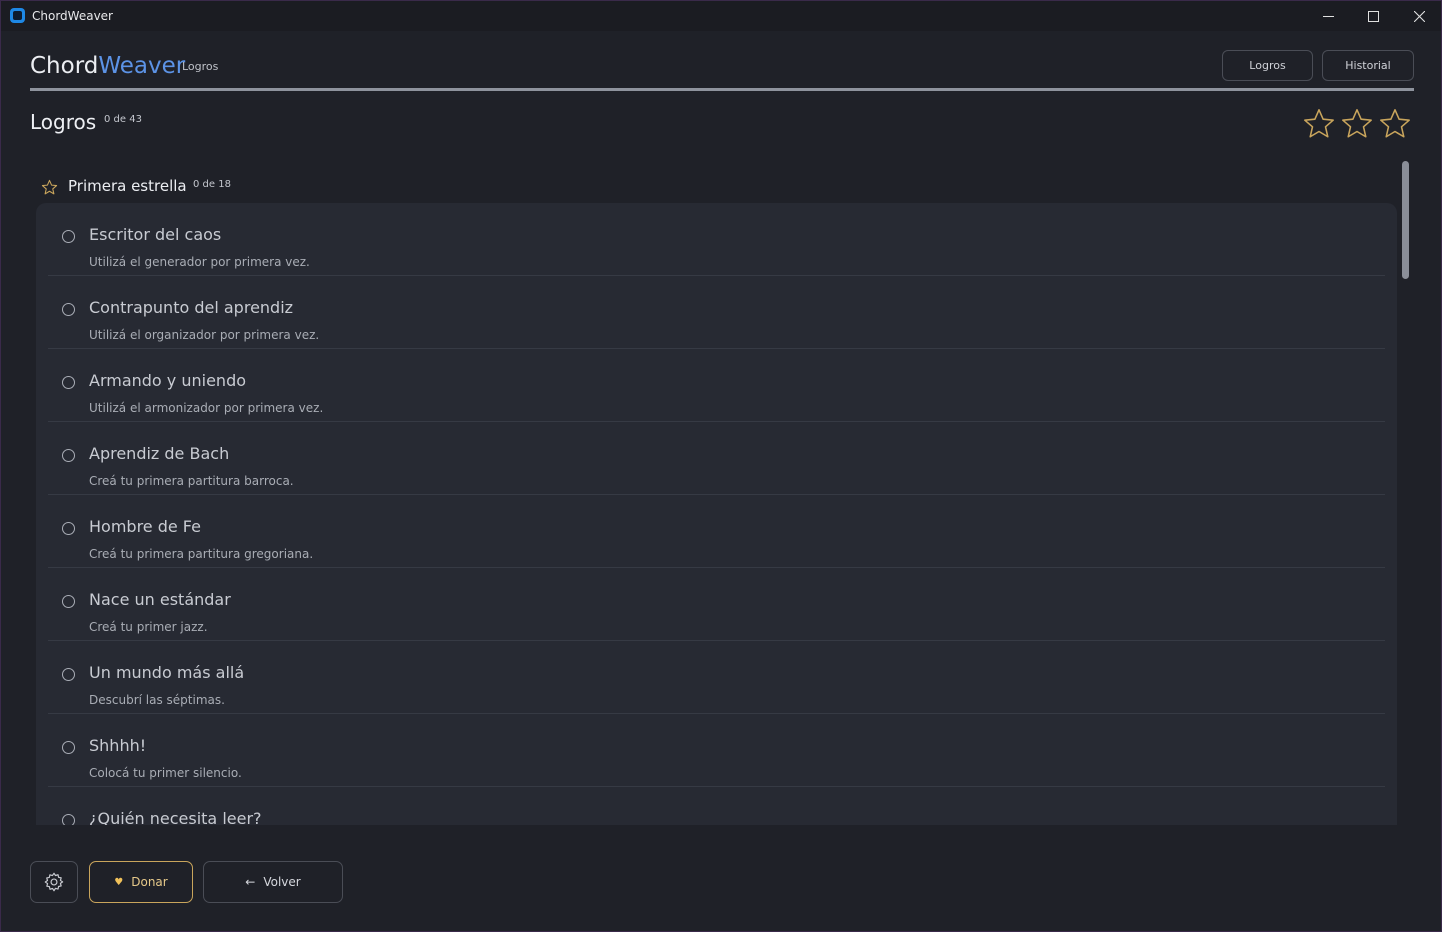 Image resolution: width=1442 pixels, height=932 pixels. Describe the element at coordinates (123, 119) in the screenshot. I see `page-progress-count: 0 de 43` at that location.